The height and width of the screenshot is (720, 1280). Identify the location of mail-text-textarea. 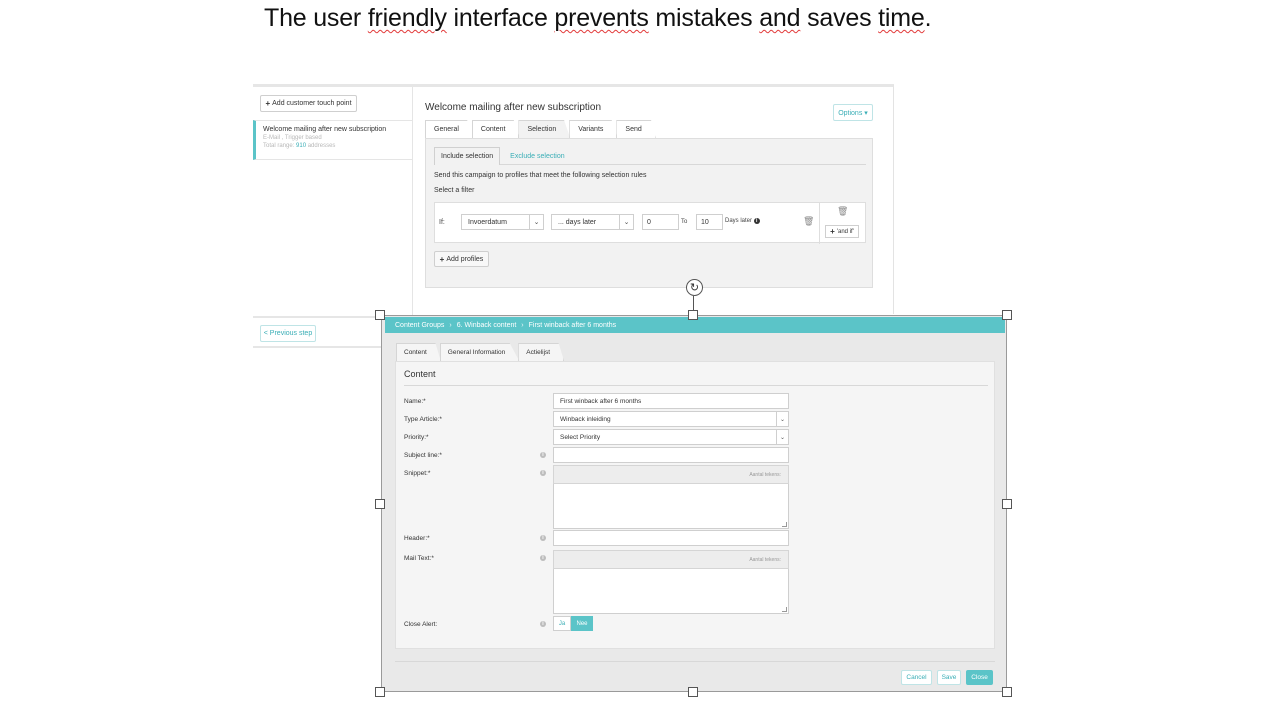
(671, 591).